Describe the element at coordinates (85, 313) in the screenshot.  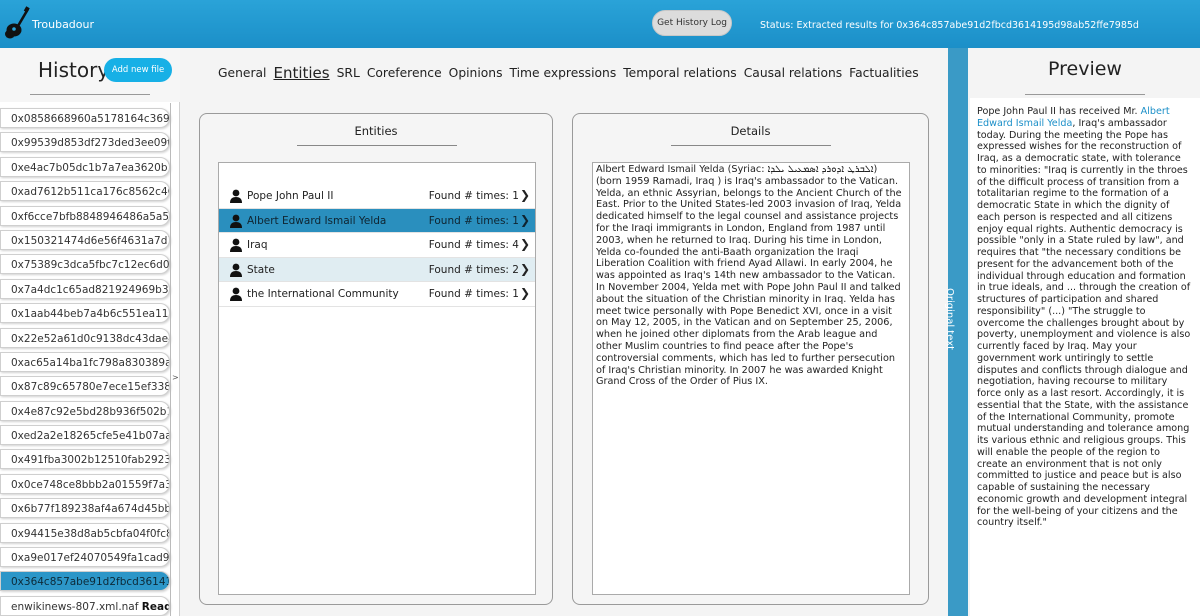
I see `history-item: 0x1aab44beb7a4b6c551ea11173a` at that location.